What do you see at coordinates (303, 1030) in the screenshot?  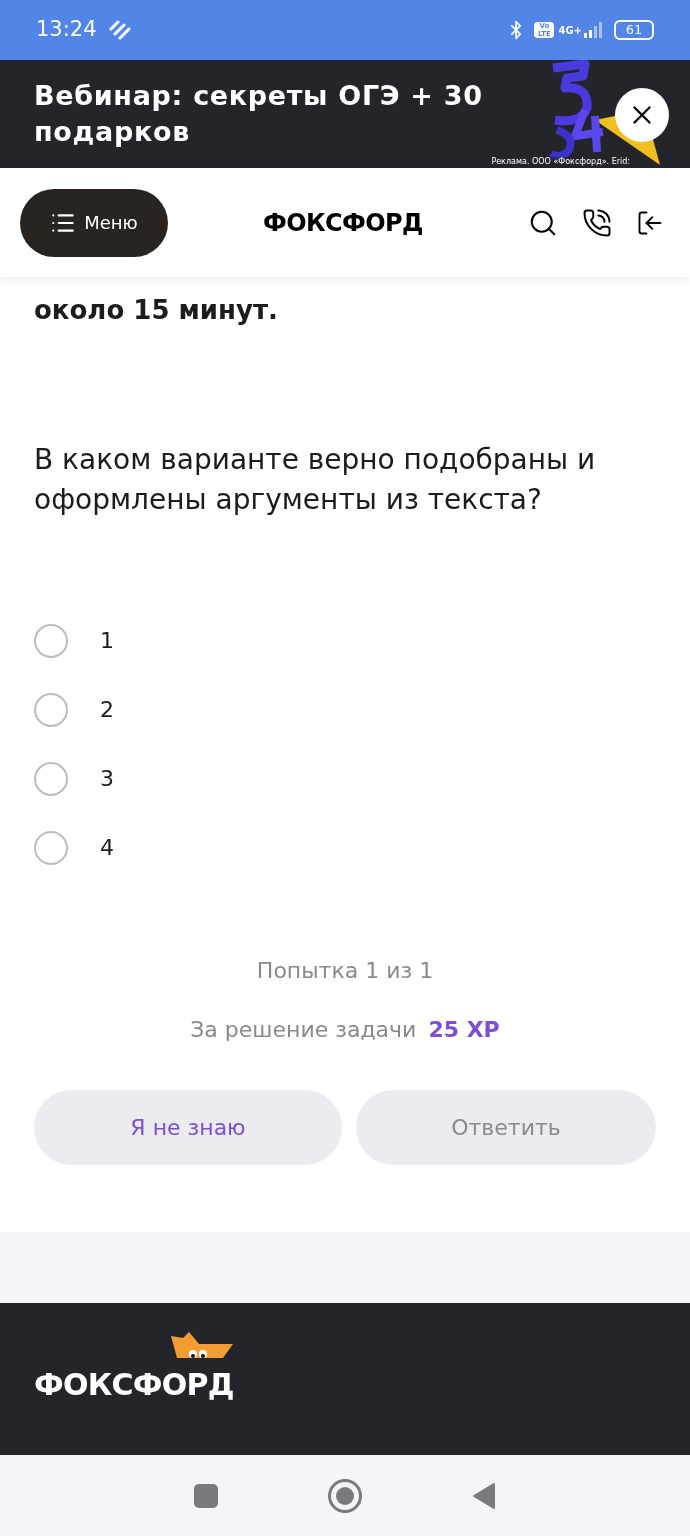 I see `reward-label: За решение задачи` at bounding box center [303, 1030].